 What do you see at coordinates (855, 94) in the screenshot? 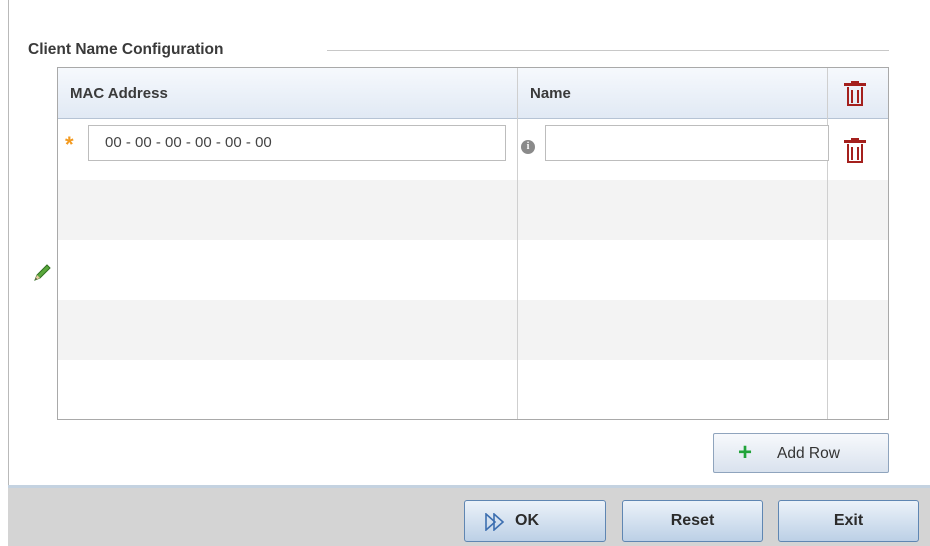
I see `delete-all-trash-icon` at bounding box center [855, 94].